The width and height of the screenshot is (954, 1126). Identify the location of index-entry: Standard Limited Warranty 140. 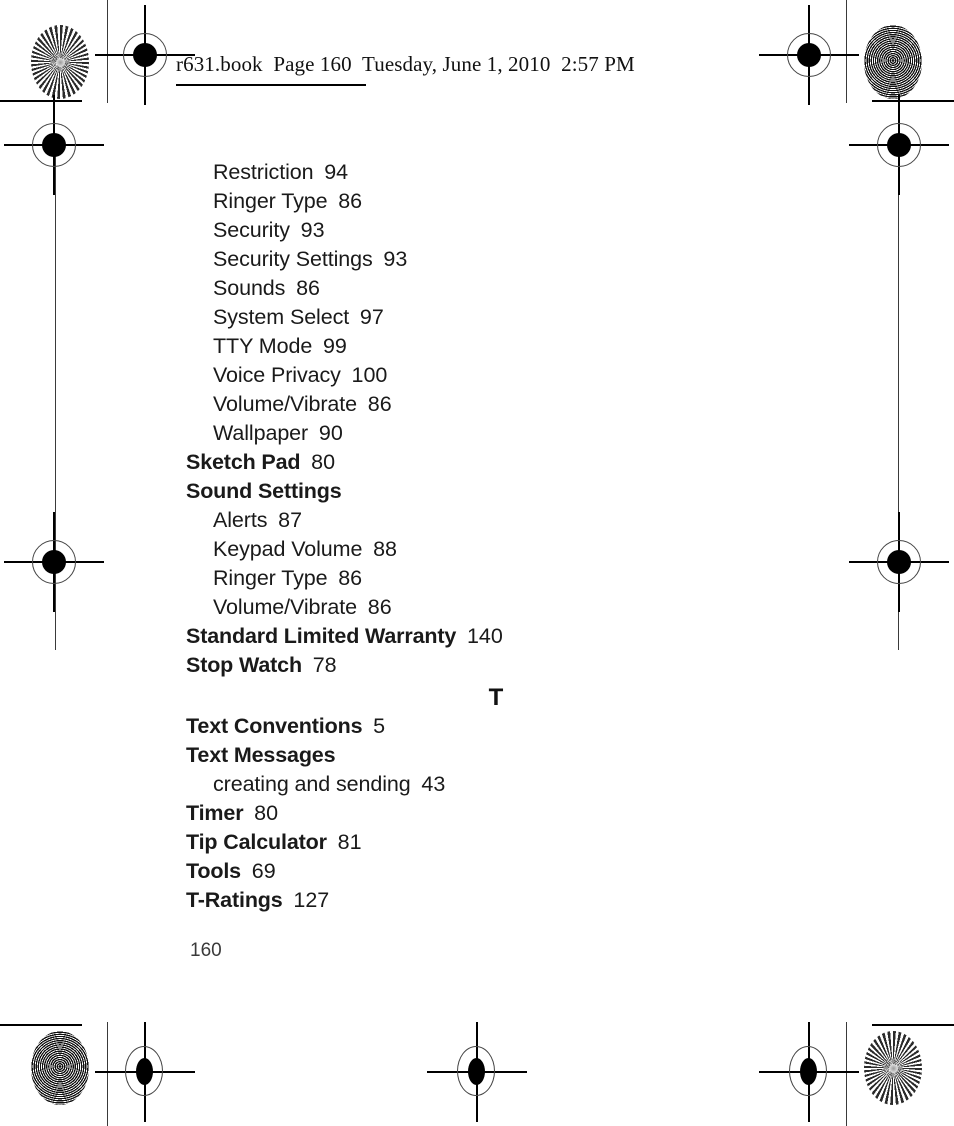
(496, 636).